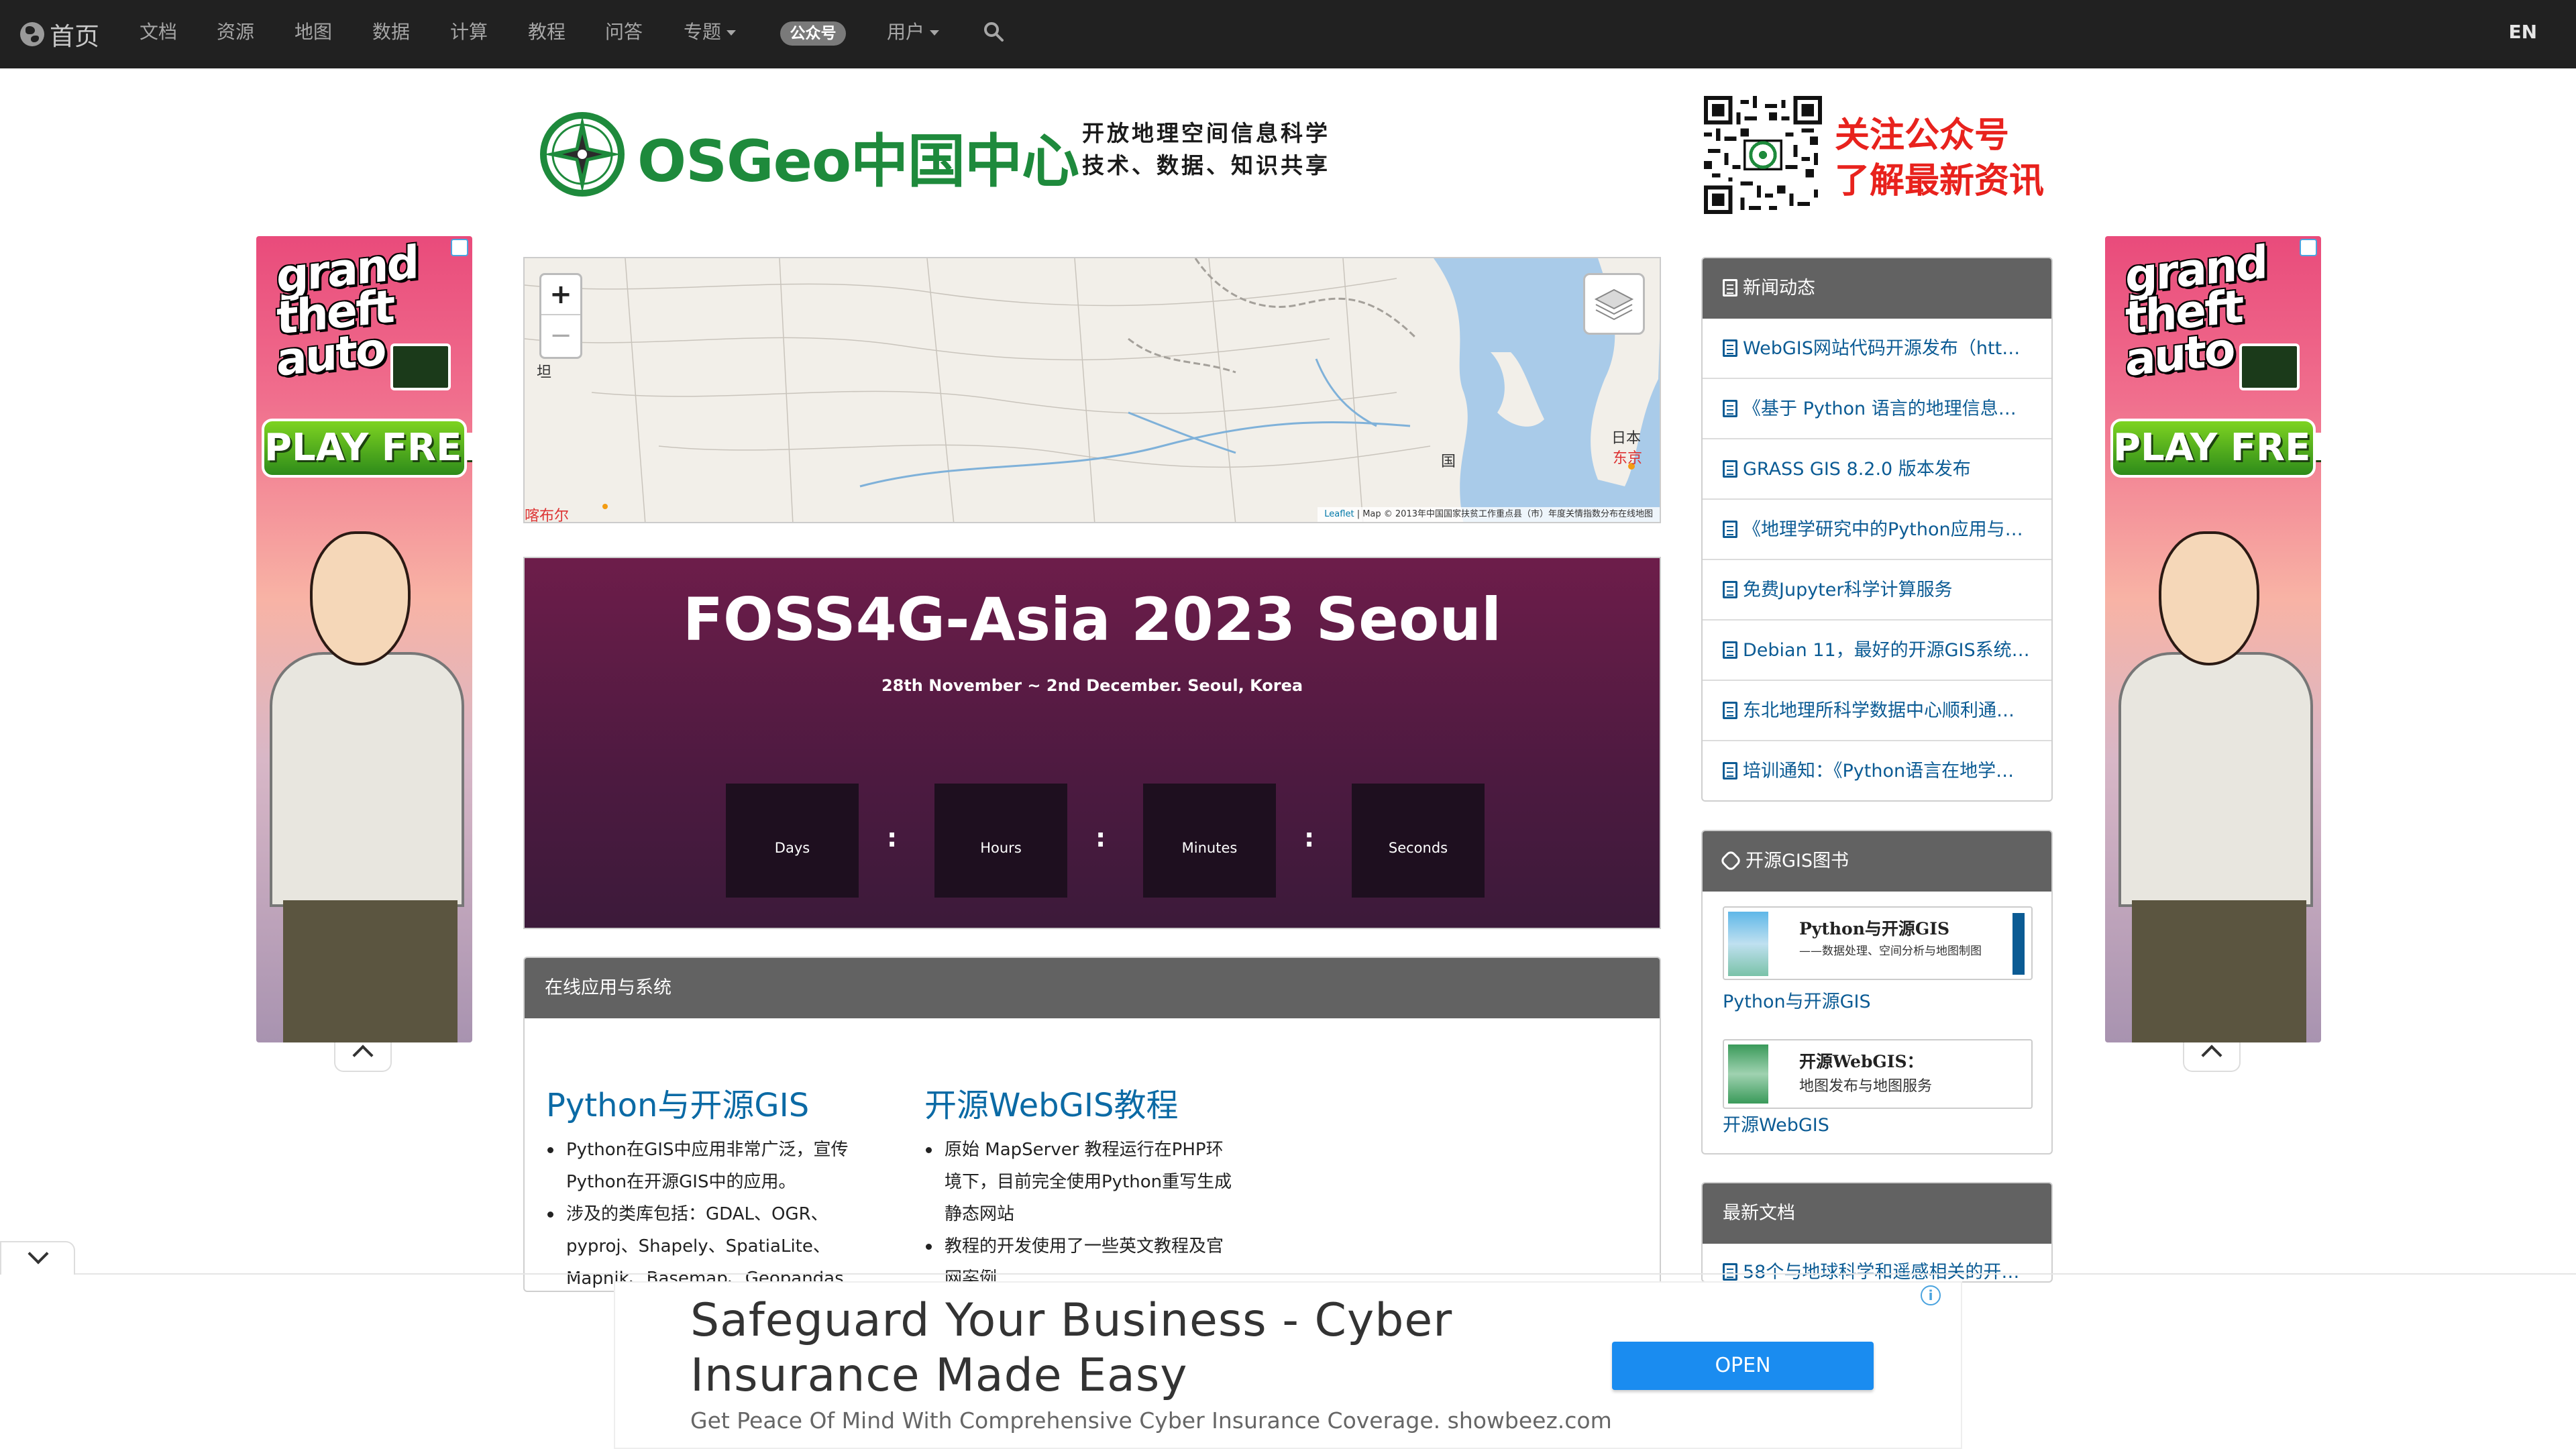  Describe the element at coordinates (1878, 1074) in the screenshot. I see `book-cover: 开源WebGIS： 地图发布与地图服务` at that location.